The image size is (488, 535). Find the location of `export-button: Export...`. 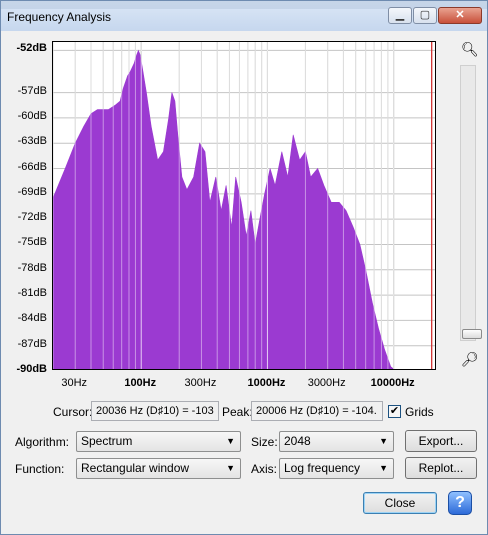

export-button: Export... is located at coordinates (441, 441).